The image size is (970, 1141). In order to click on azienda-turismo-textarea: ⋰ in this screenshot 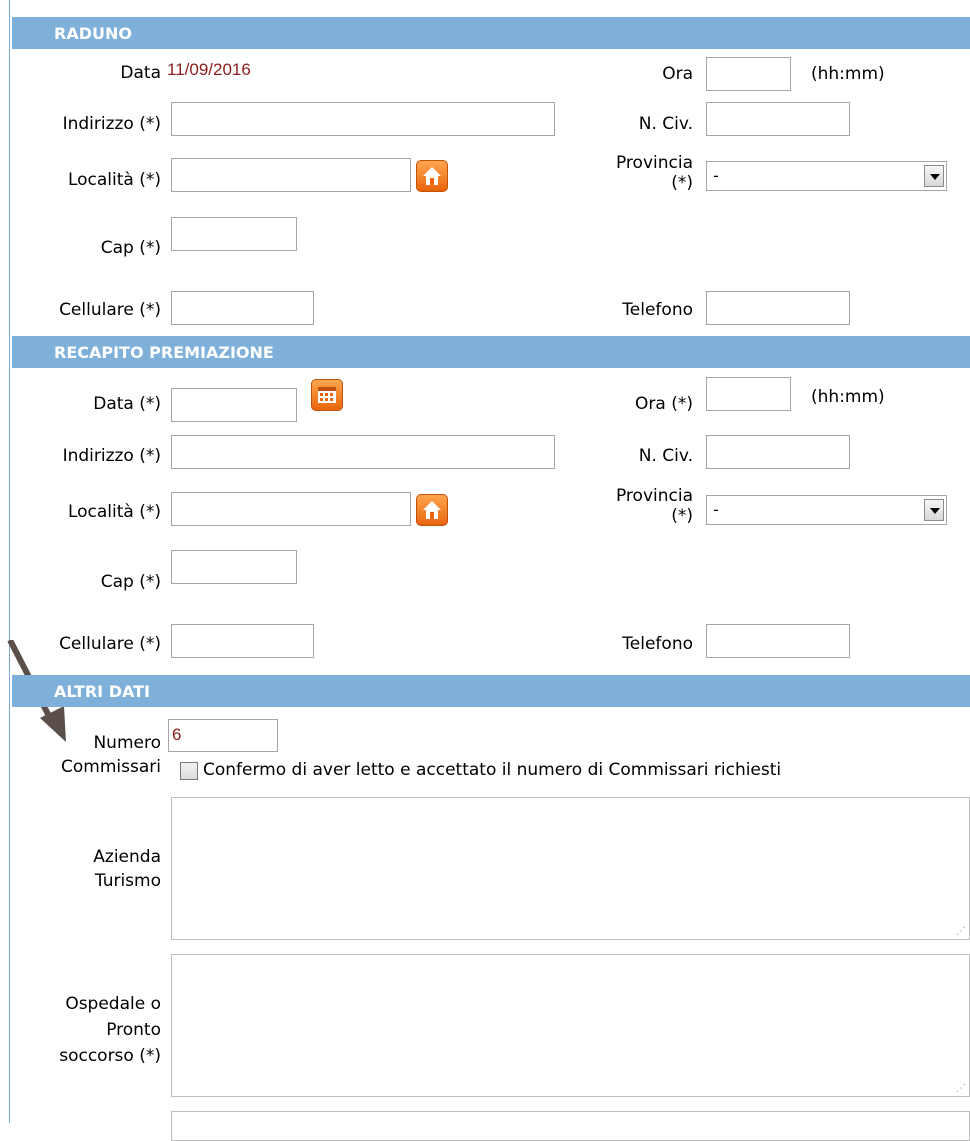, I will do `click(570, 868)`.